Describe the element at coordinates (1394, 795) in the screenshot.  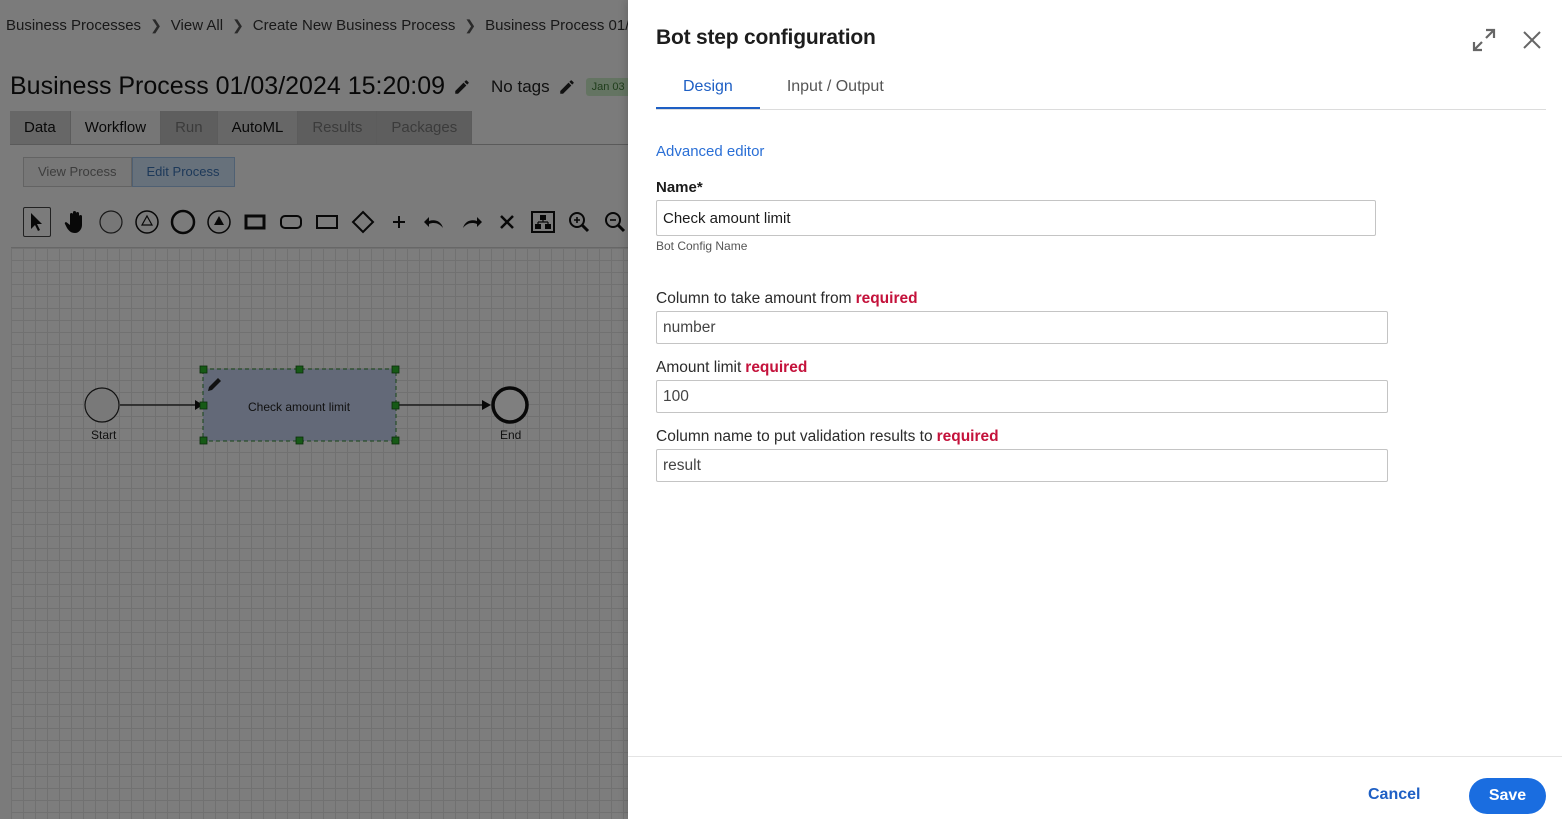
I see `cancel-button: Cancel` at that location.